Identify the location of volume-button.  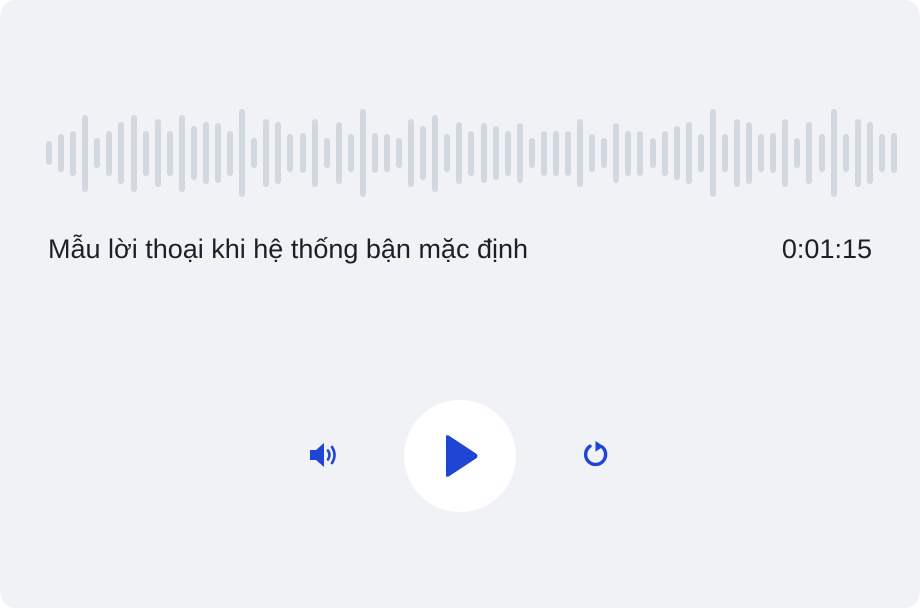
(324, 455).